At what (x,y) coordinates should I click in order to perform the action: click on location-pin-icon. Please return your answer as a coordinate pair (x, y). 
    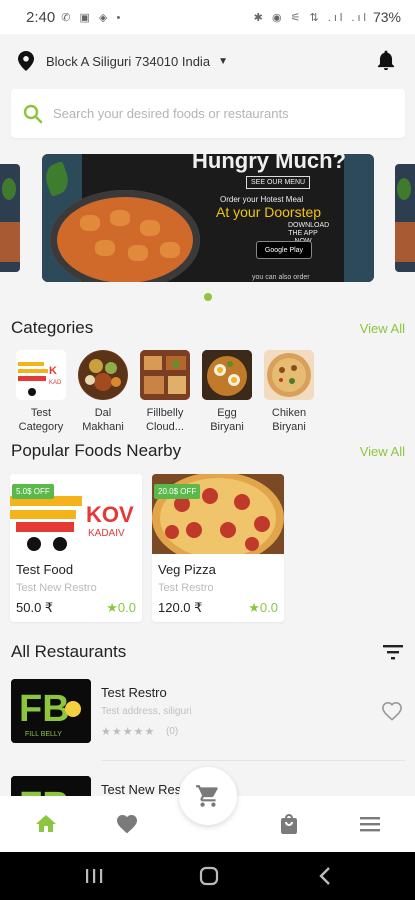
    Looking at the image, I should click on (26, 61).